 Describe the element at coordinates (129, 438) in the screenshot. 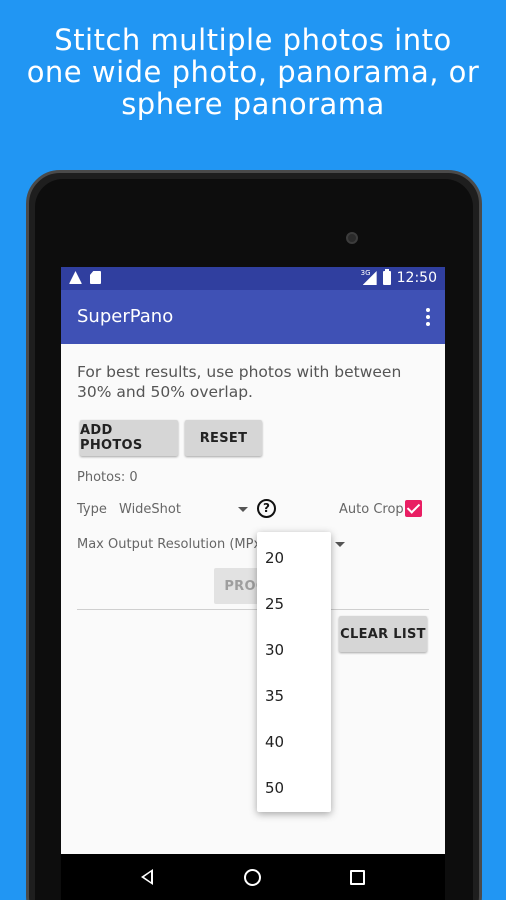

I see `add-photos-button: ADD PHOTOS` at that location.